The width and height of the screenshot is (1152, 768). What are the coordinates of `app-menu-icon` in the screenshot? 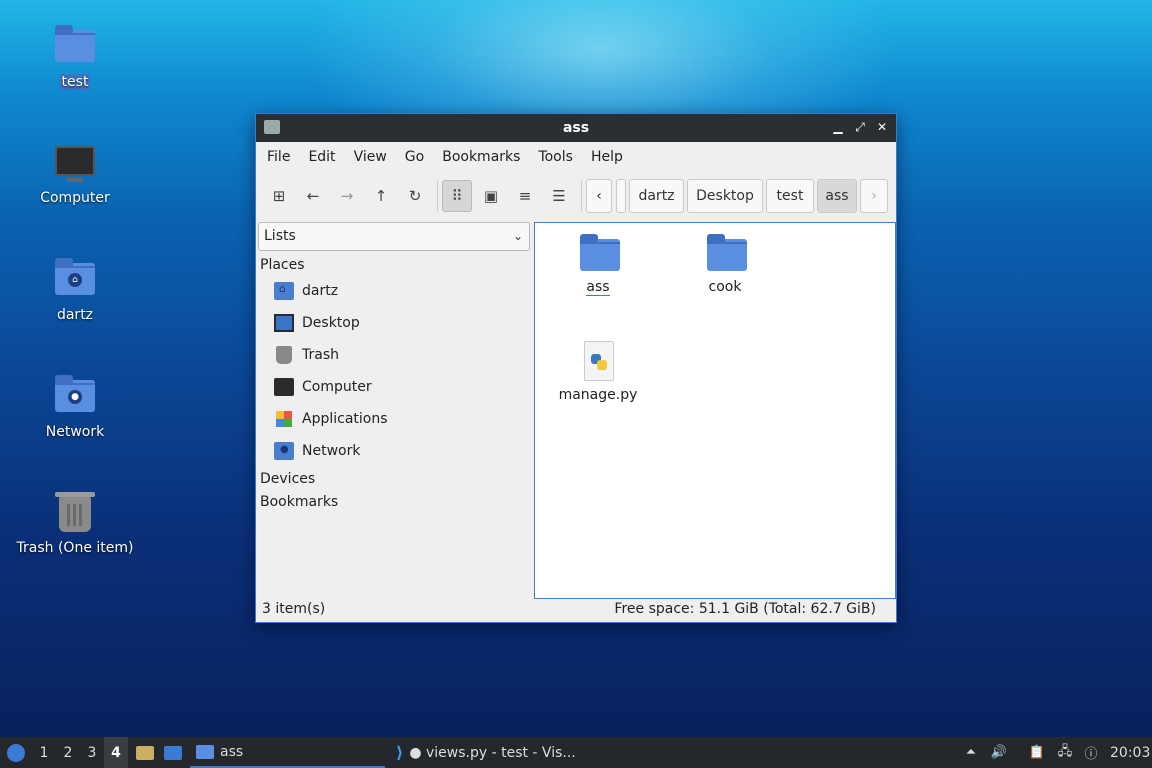 It's located at (16, 752).